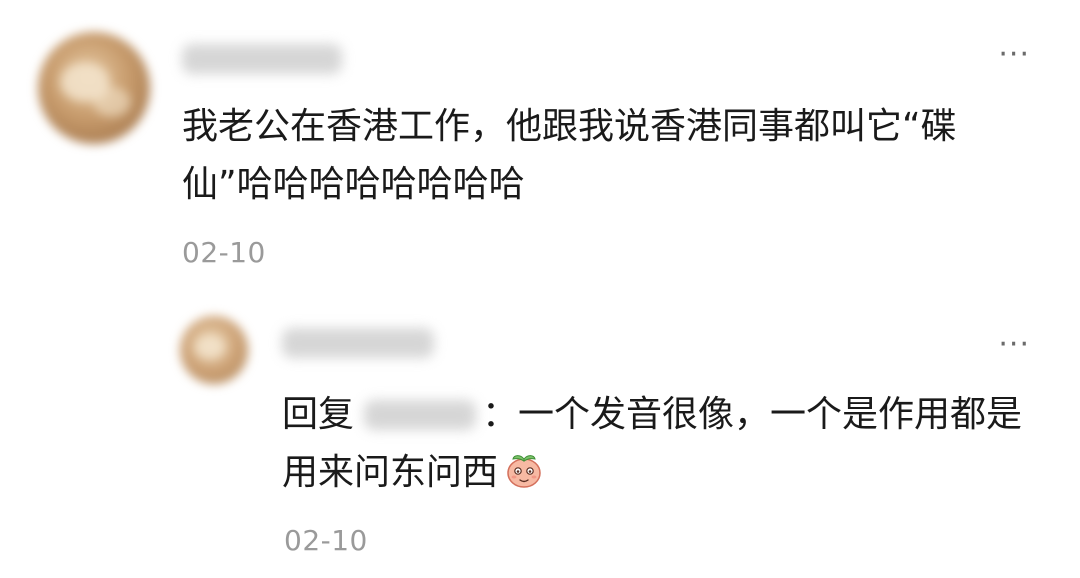 The height and width of the screenshot is (578, 1080). I want to click on comment-date: 02-10, so click(224, 252).